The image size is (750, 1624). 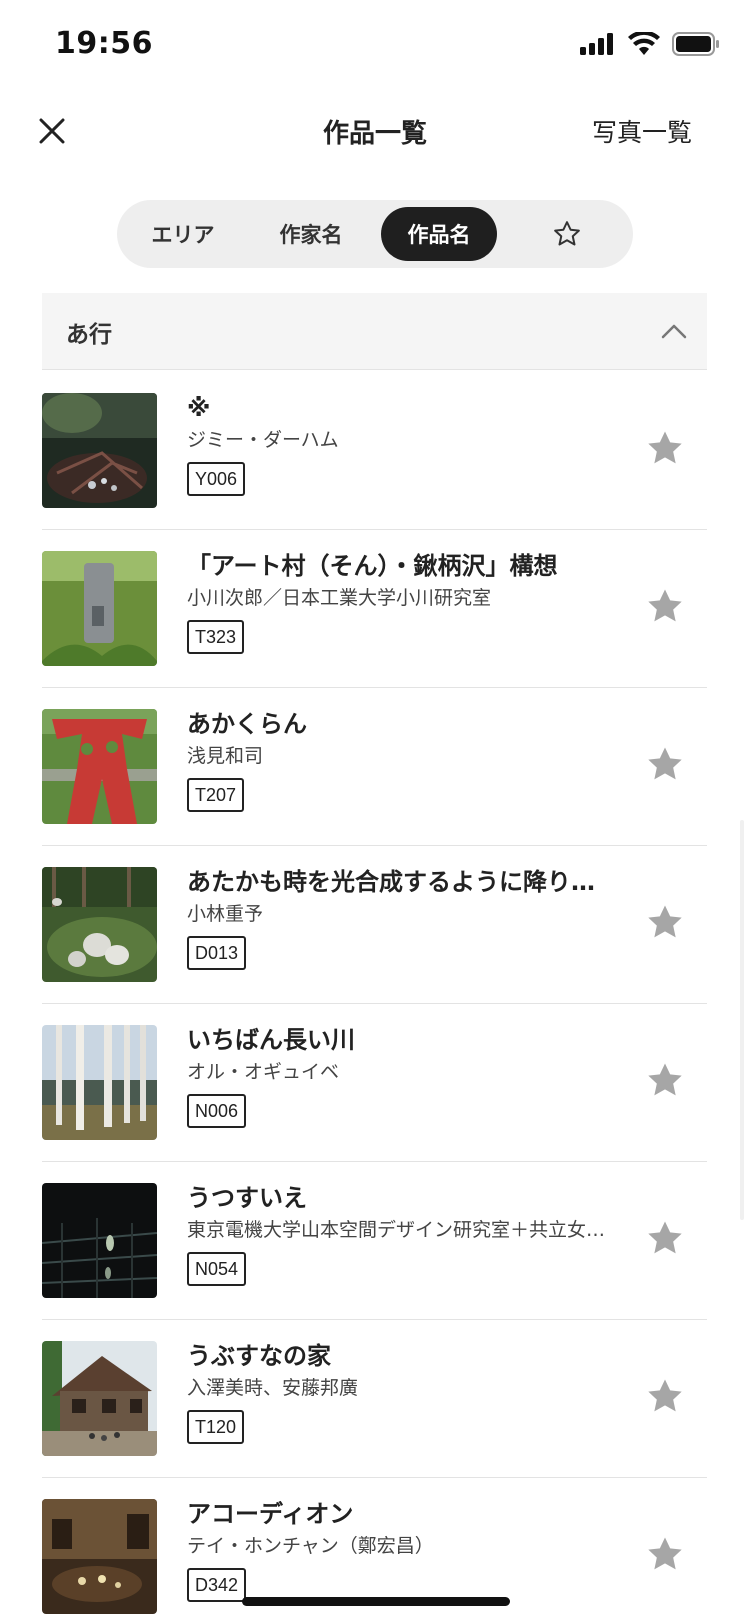 What do you see at coordinates (217, 1111) in the screenshot?
I see `work-code-badge: N006` at bounding box center [217, 1111].